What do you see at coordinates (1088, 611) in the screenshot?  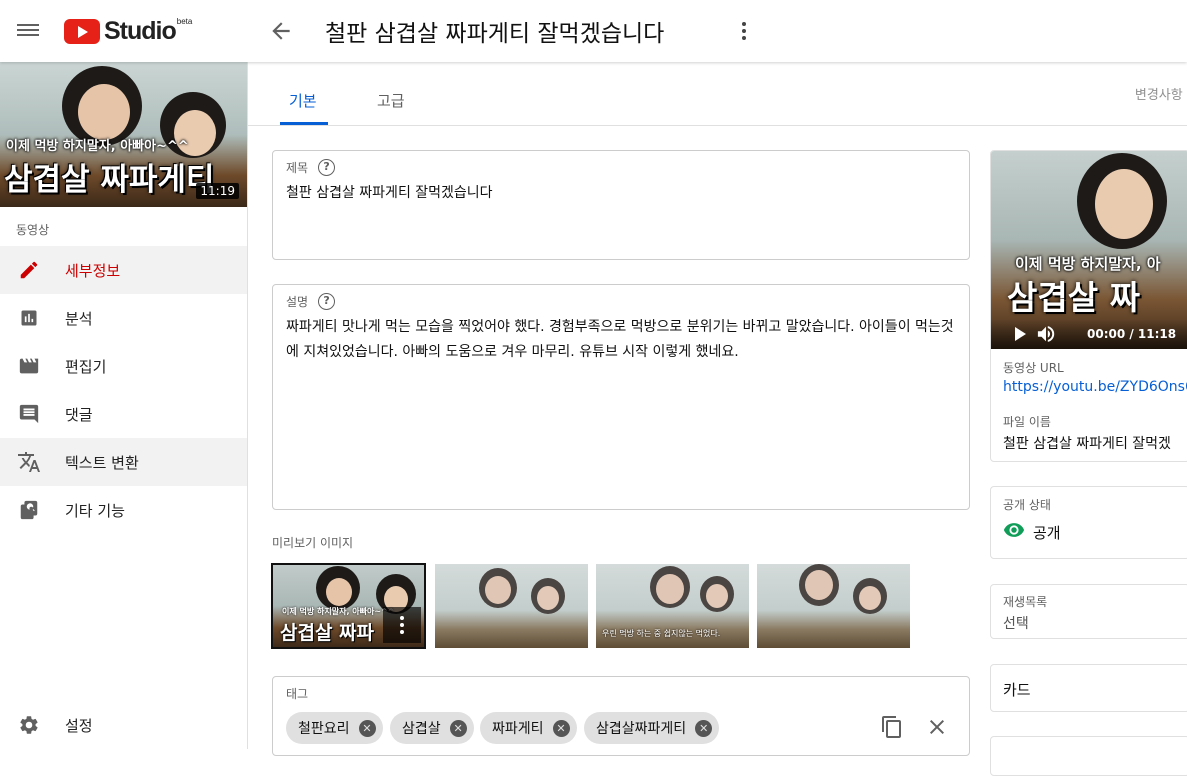 I see `playlist-select: 재생목록 선택` at bounding box center [1088, 611].